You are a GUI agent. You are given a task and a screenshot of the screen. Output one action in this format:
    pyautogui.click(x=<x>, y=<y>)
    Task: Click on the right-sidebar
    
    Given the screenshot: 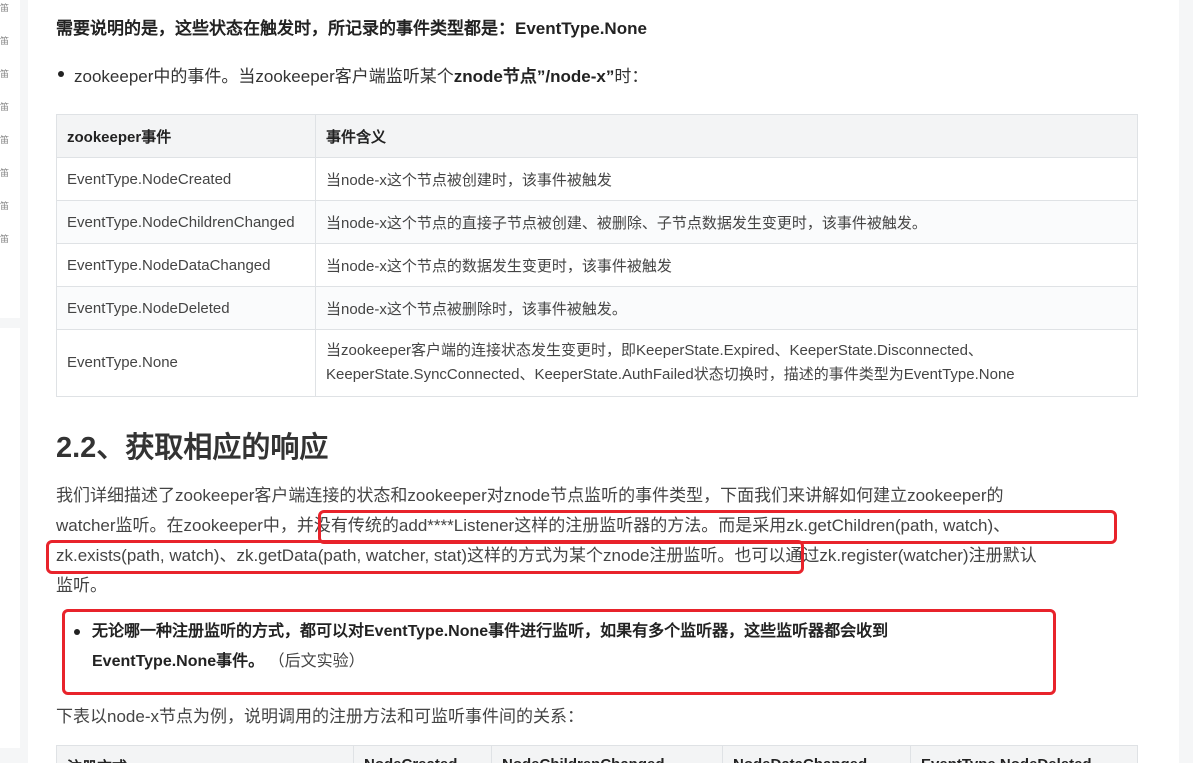 What is the action you would take?
    pyautogui.click(x=1184, y=381)
    